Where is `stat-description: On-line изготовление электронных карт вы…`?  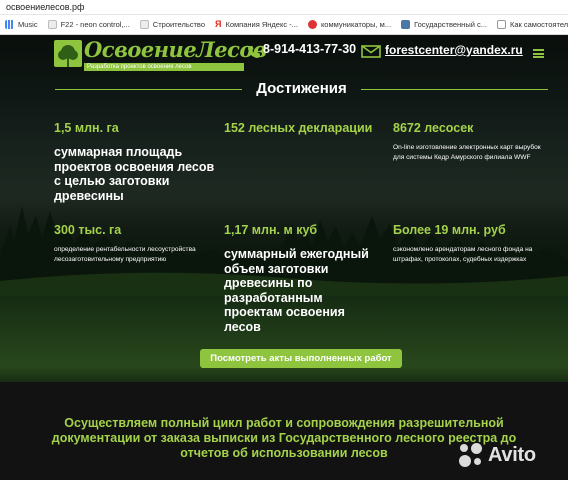
stat-description: On-line изготовление электронных карт вы… is located at coordinates (467, 152).